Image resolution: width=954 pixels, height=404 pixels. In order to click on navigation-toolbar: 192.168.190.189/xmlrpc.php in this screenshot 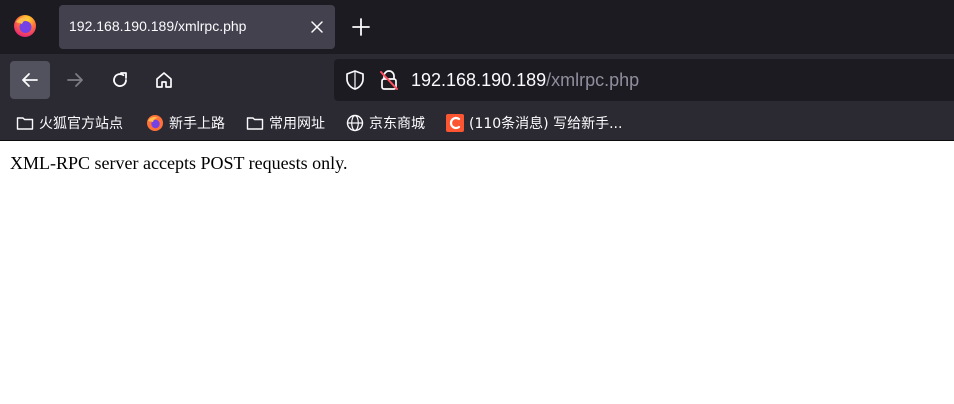, I will do `click(477, 80)`.